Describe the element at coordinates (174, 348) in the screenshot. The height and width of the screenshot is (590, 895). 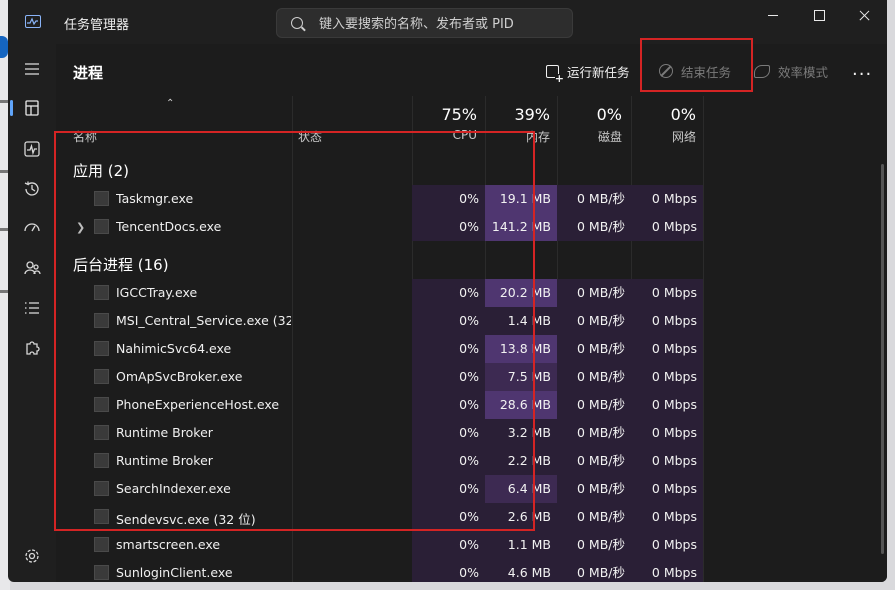
I see `process-name: NahimicSvc64.exe` at that location.